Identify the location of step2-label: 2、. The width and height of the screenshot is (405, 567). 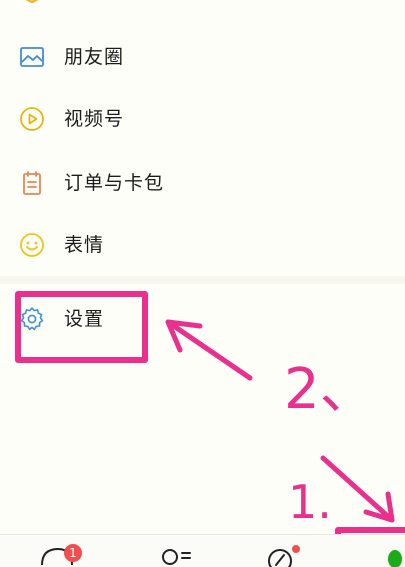
(330, 389).